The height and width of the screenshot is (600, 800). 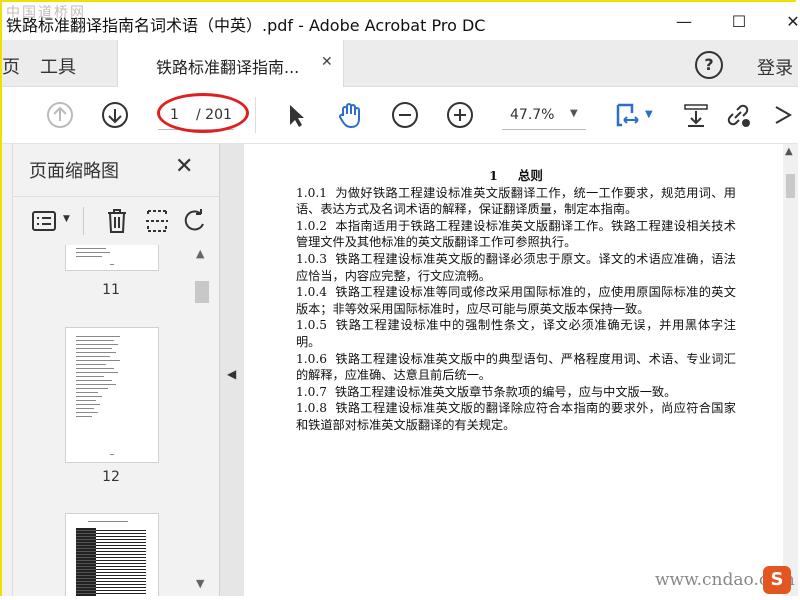 I want to click on zoom-select: 47.7% ▼, so click(x=544, y=115).